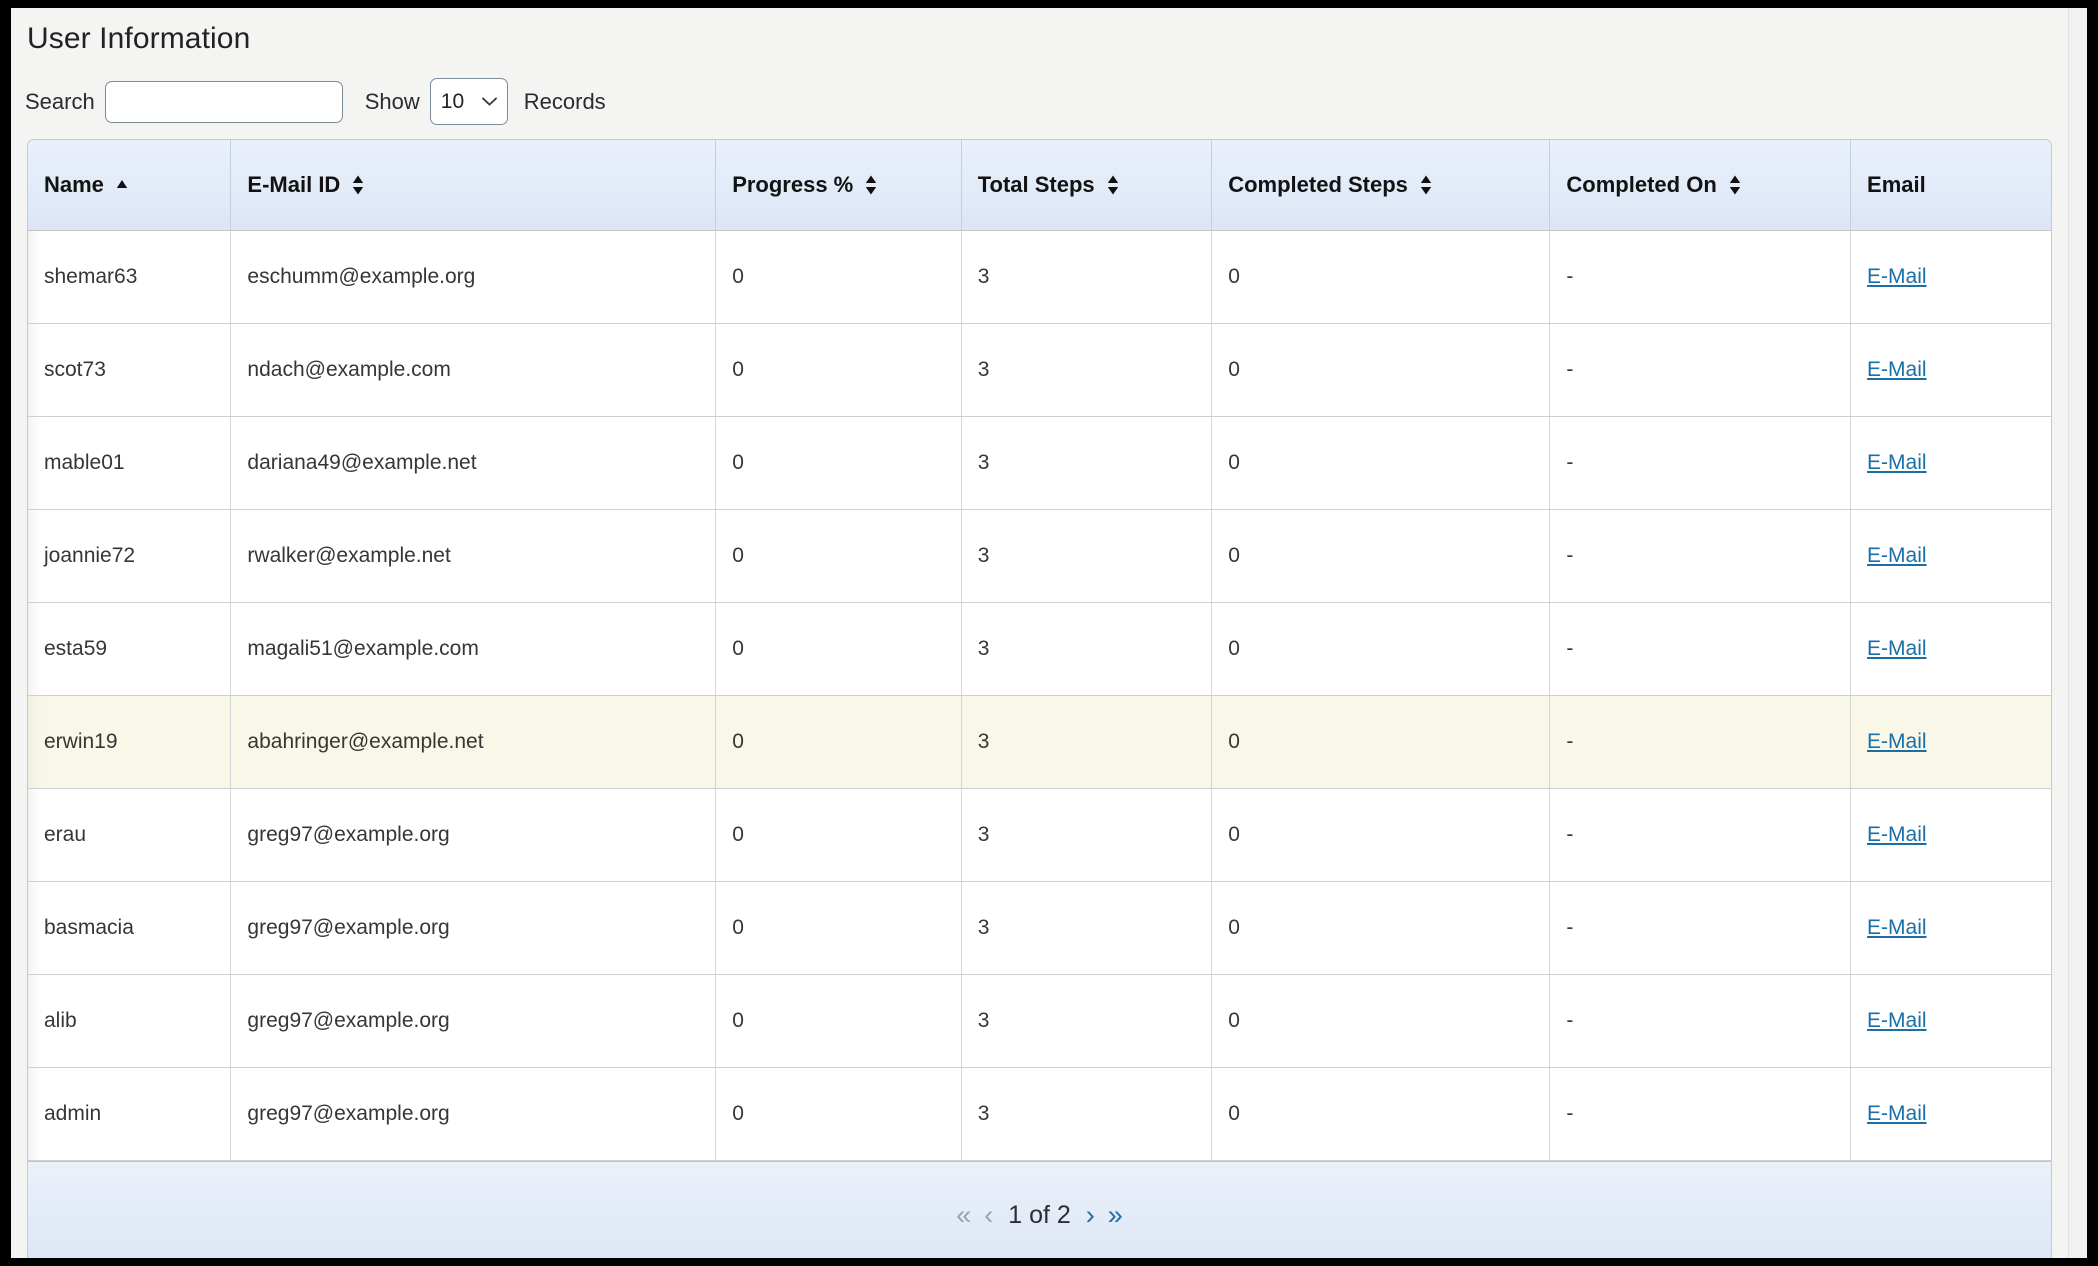  Describe the element at coordinates (130, 1114) in the screenshot. I see `cell-name: admin` at that location.